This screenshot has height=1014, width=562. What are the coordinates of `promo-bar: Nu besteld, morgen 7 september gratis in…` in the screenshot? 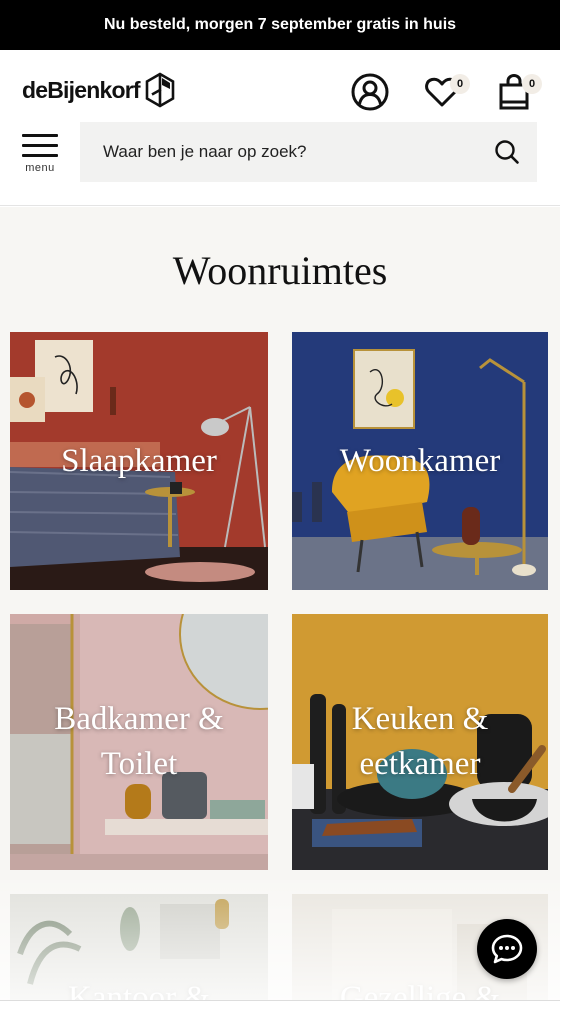 It's located at (280, 25).